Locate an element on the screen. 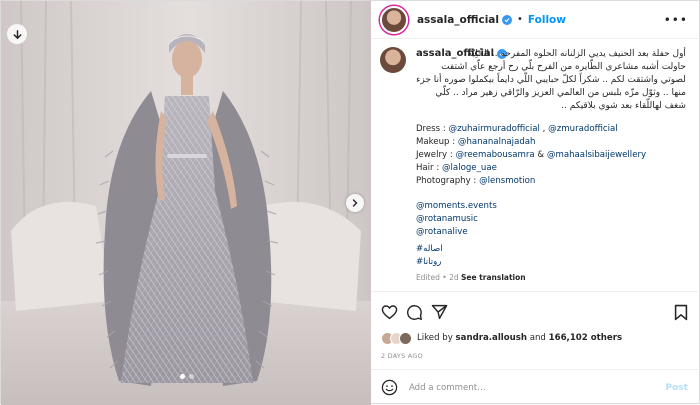 The width and height of the screenshot is (700, 405). credit-joiner: , is located at coordinates (544, 129).